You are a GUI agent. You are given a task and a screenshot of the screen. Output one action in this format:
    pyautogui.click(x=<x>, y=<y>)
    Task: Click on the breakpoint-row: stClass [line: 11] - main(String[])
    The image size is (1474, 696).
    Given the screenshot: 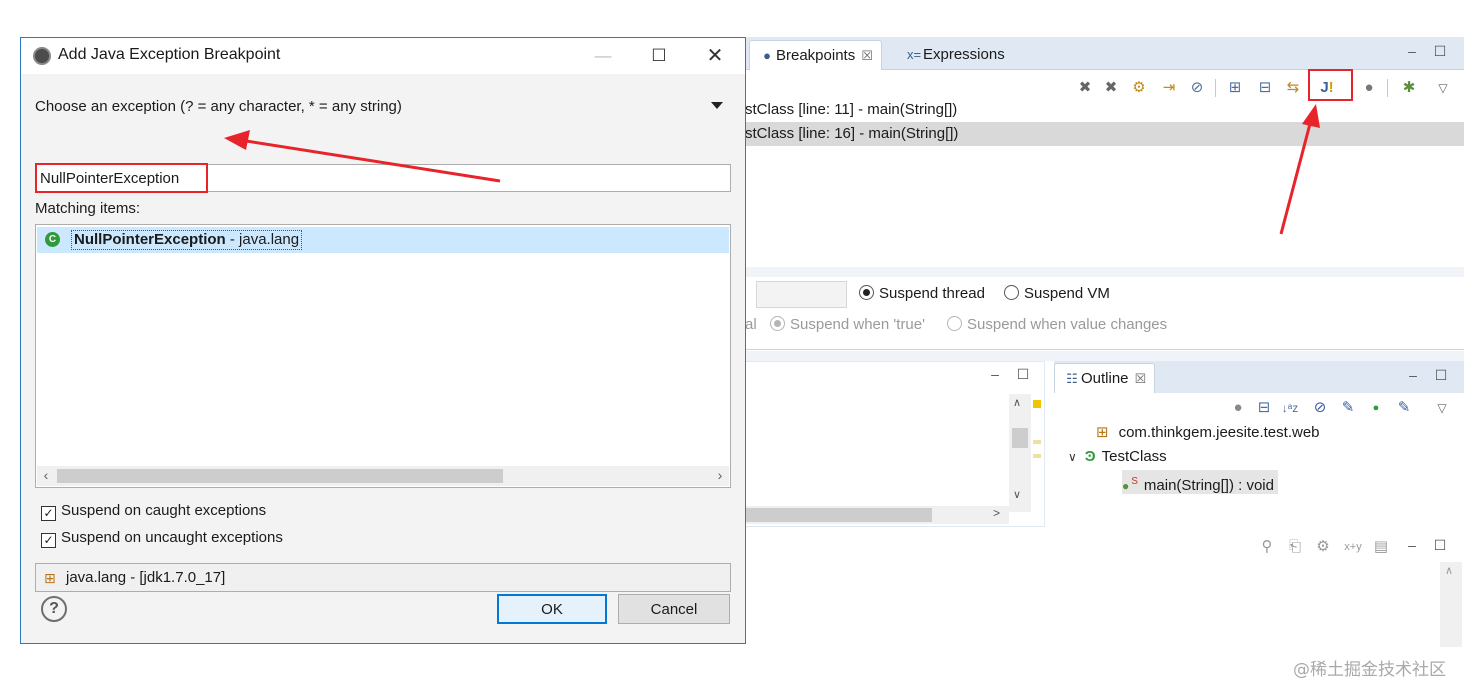 What is the action you would take?
    pyautogui.click(x=1104, y=110)
    